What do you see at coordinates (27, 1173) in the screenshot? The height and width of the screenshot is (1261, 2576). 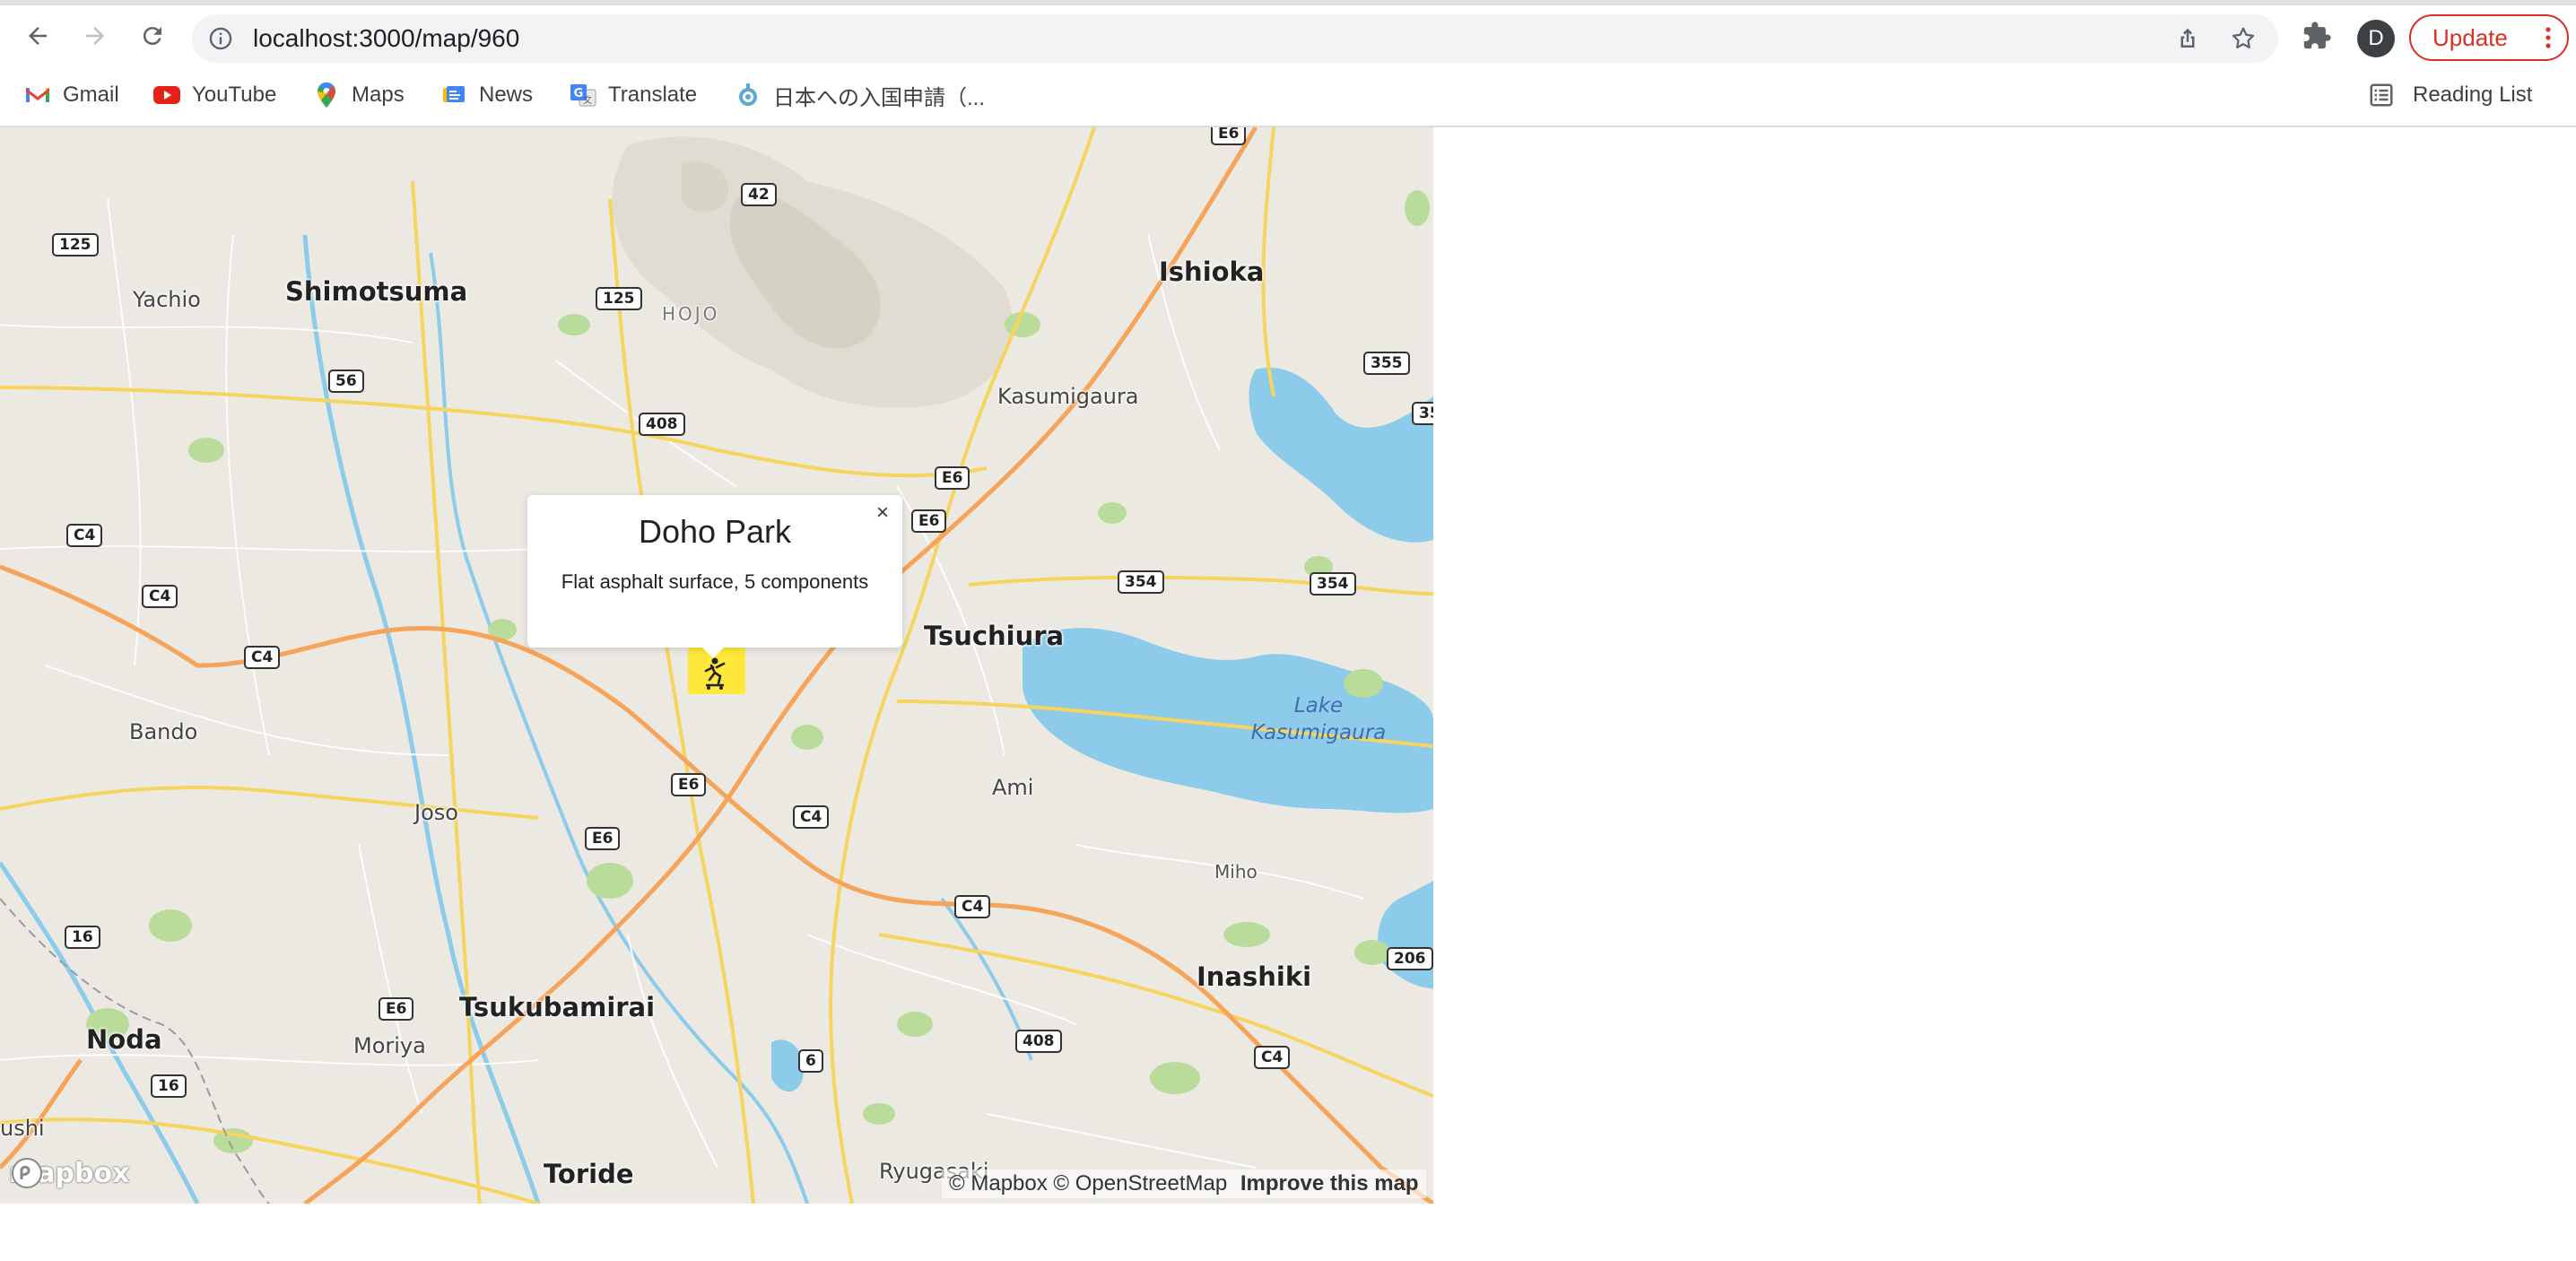 I see `mapbox-logo-icon` at bounding box center [27, 1173].